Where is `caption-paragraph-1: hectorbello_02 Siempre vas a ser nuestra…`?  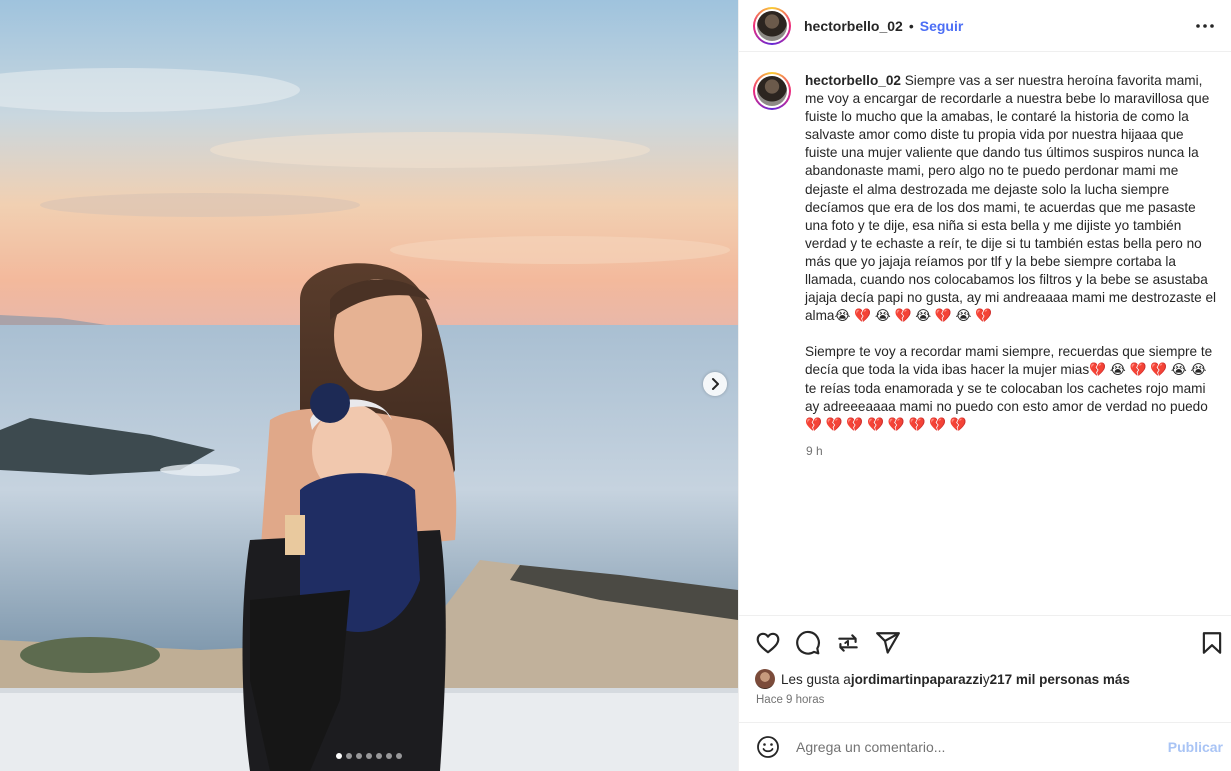 caption-paragraph-1: hectorbello_02 Siempre vas a ser nuestra… is located at coordinates (1011, 198).